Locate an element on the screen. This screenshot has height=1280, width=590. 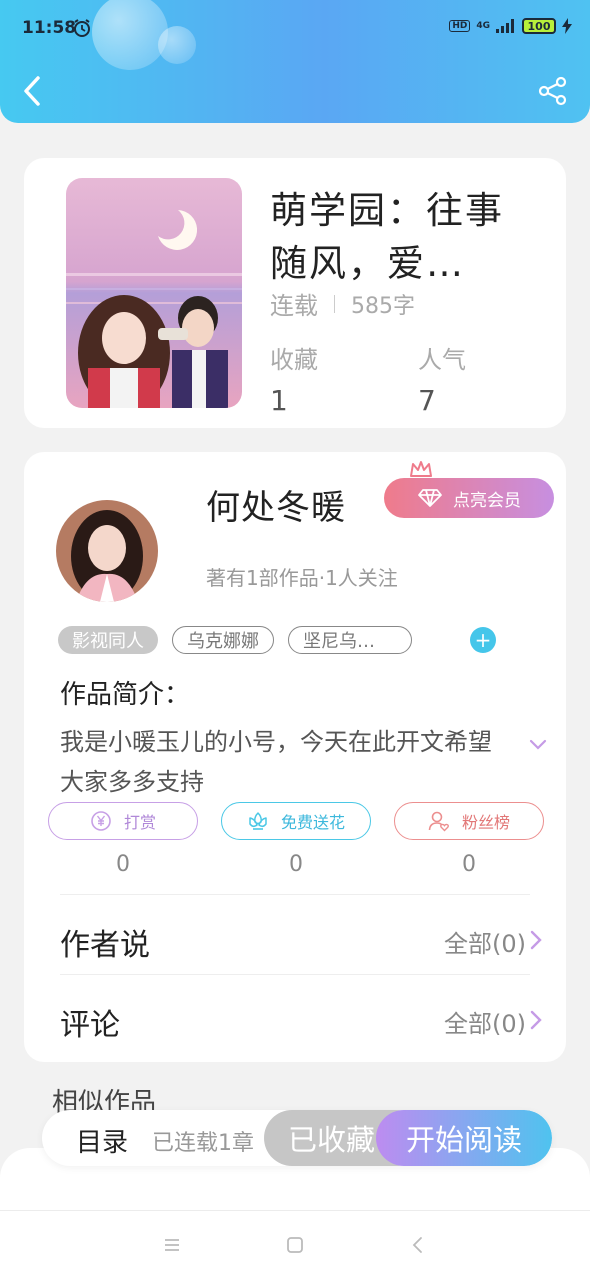
tip-count: 0 is located at coordinates (123, 864).